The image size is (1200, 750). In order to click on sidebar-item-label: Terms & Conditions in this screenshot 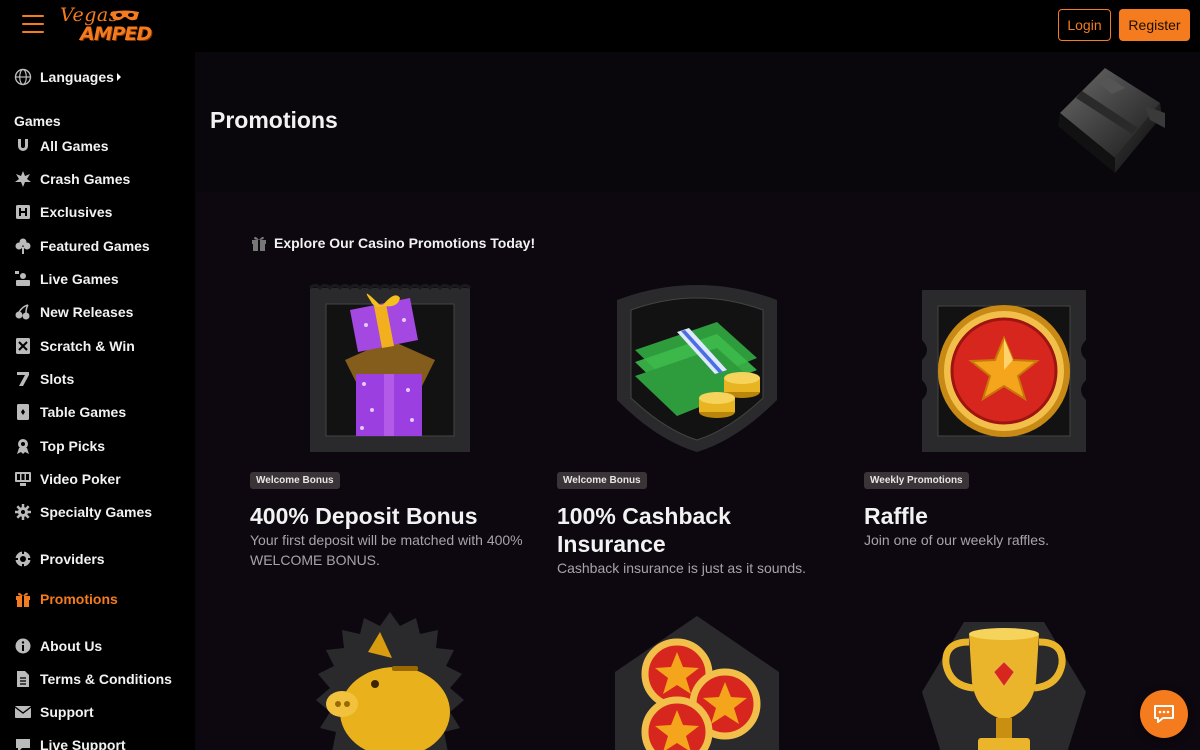, I will do `click(106, 679)`.